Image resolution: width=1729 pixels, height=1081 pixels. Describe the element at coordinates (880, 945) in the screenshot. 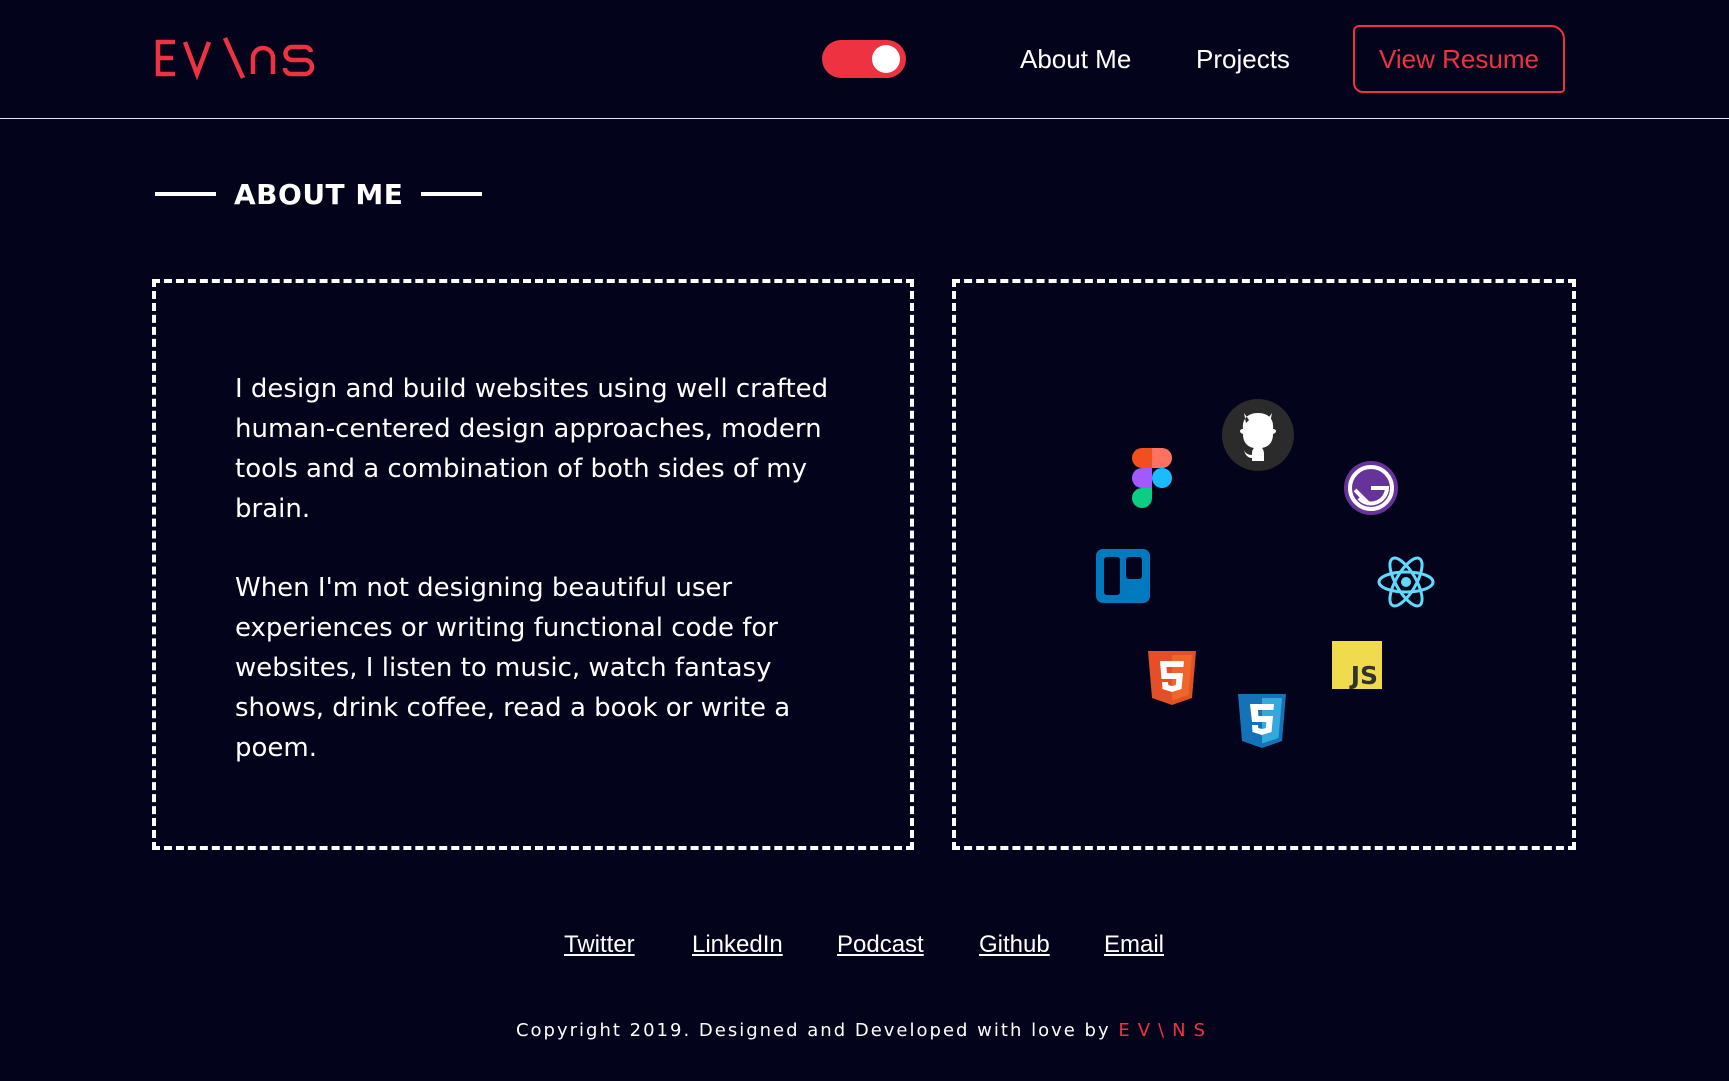

I see `footer-link-podcast: Podcast` at that location.